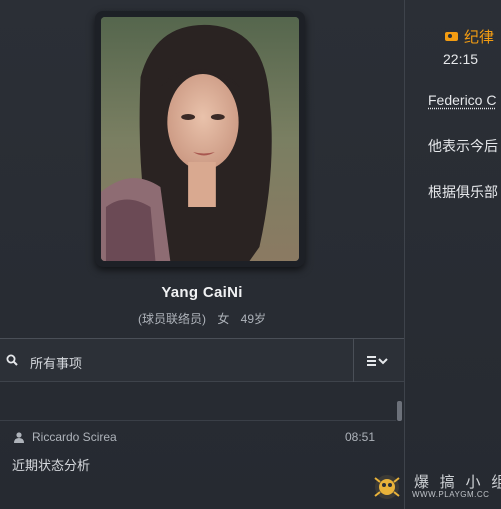 This screenshot has height=509, width=501. I want to click on list-item-user: Riccardo Scirea, so click(74, 437).